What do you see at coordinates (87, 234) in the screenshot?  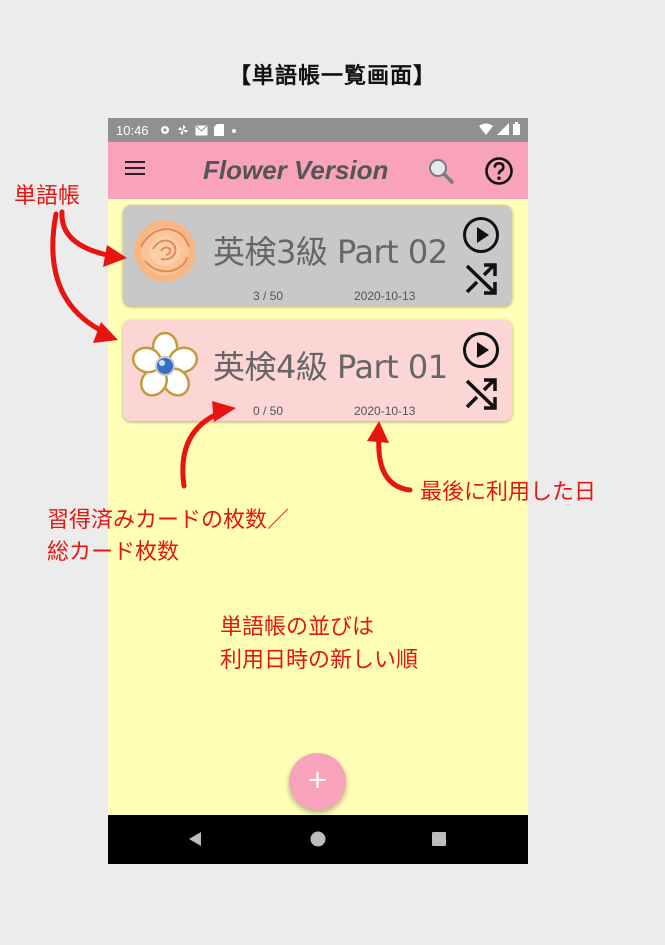 I see `arrow-to-card1` at bounding box center [87, 234].